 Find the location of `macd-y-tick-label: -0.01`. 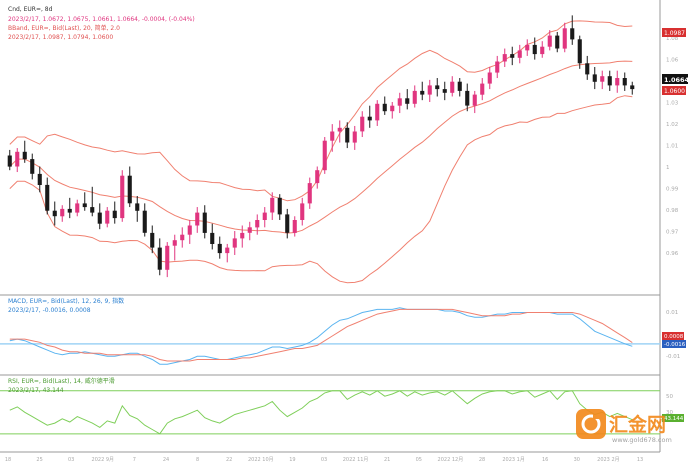

macd-y-tick-label: -0.01 is located at coordinates (673, 357).